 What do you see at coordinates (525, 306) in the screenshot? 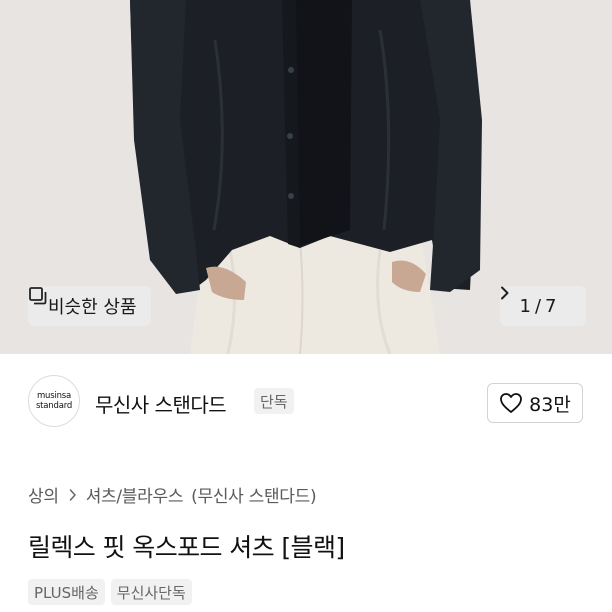
I see `image-current-index: 1` at bounding box center [525, 306].